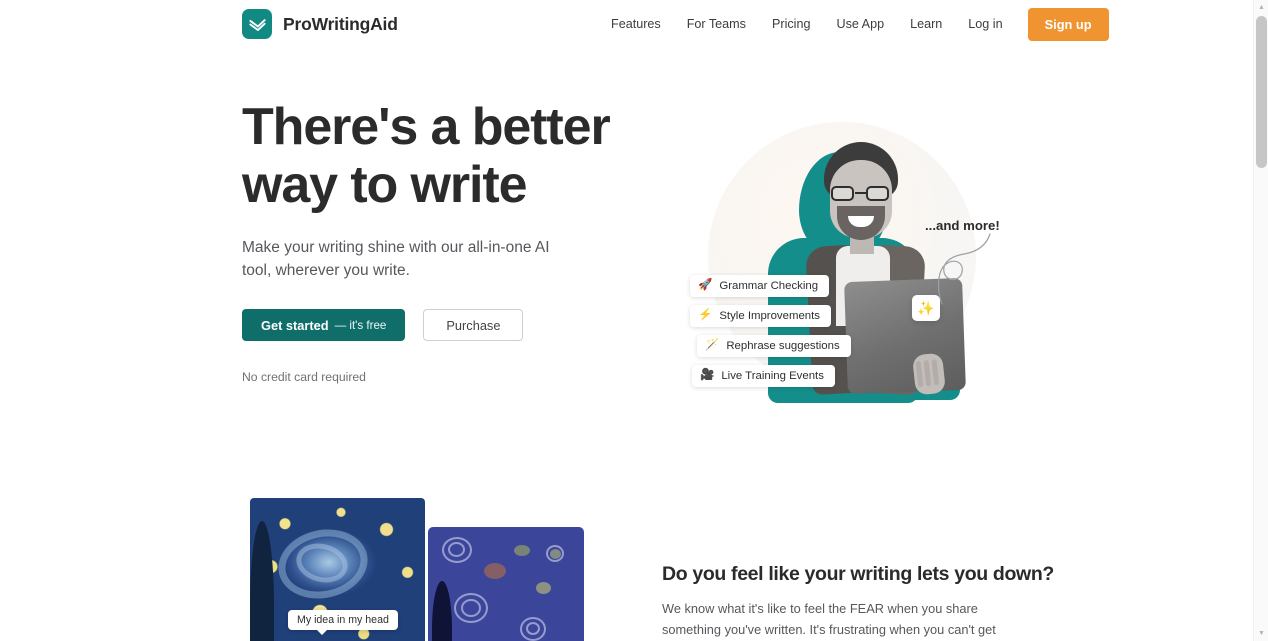 The width and height of the screenshot is (1268, 641). What do you see at coordinates (295, 325) in the screenshot?
I see `get-started-label: Get started` at bounding box center [295, 325].